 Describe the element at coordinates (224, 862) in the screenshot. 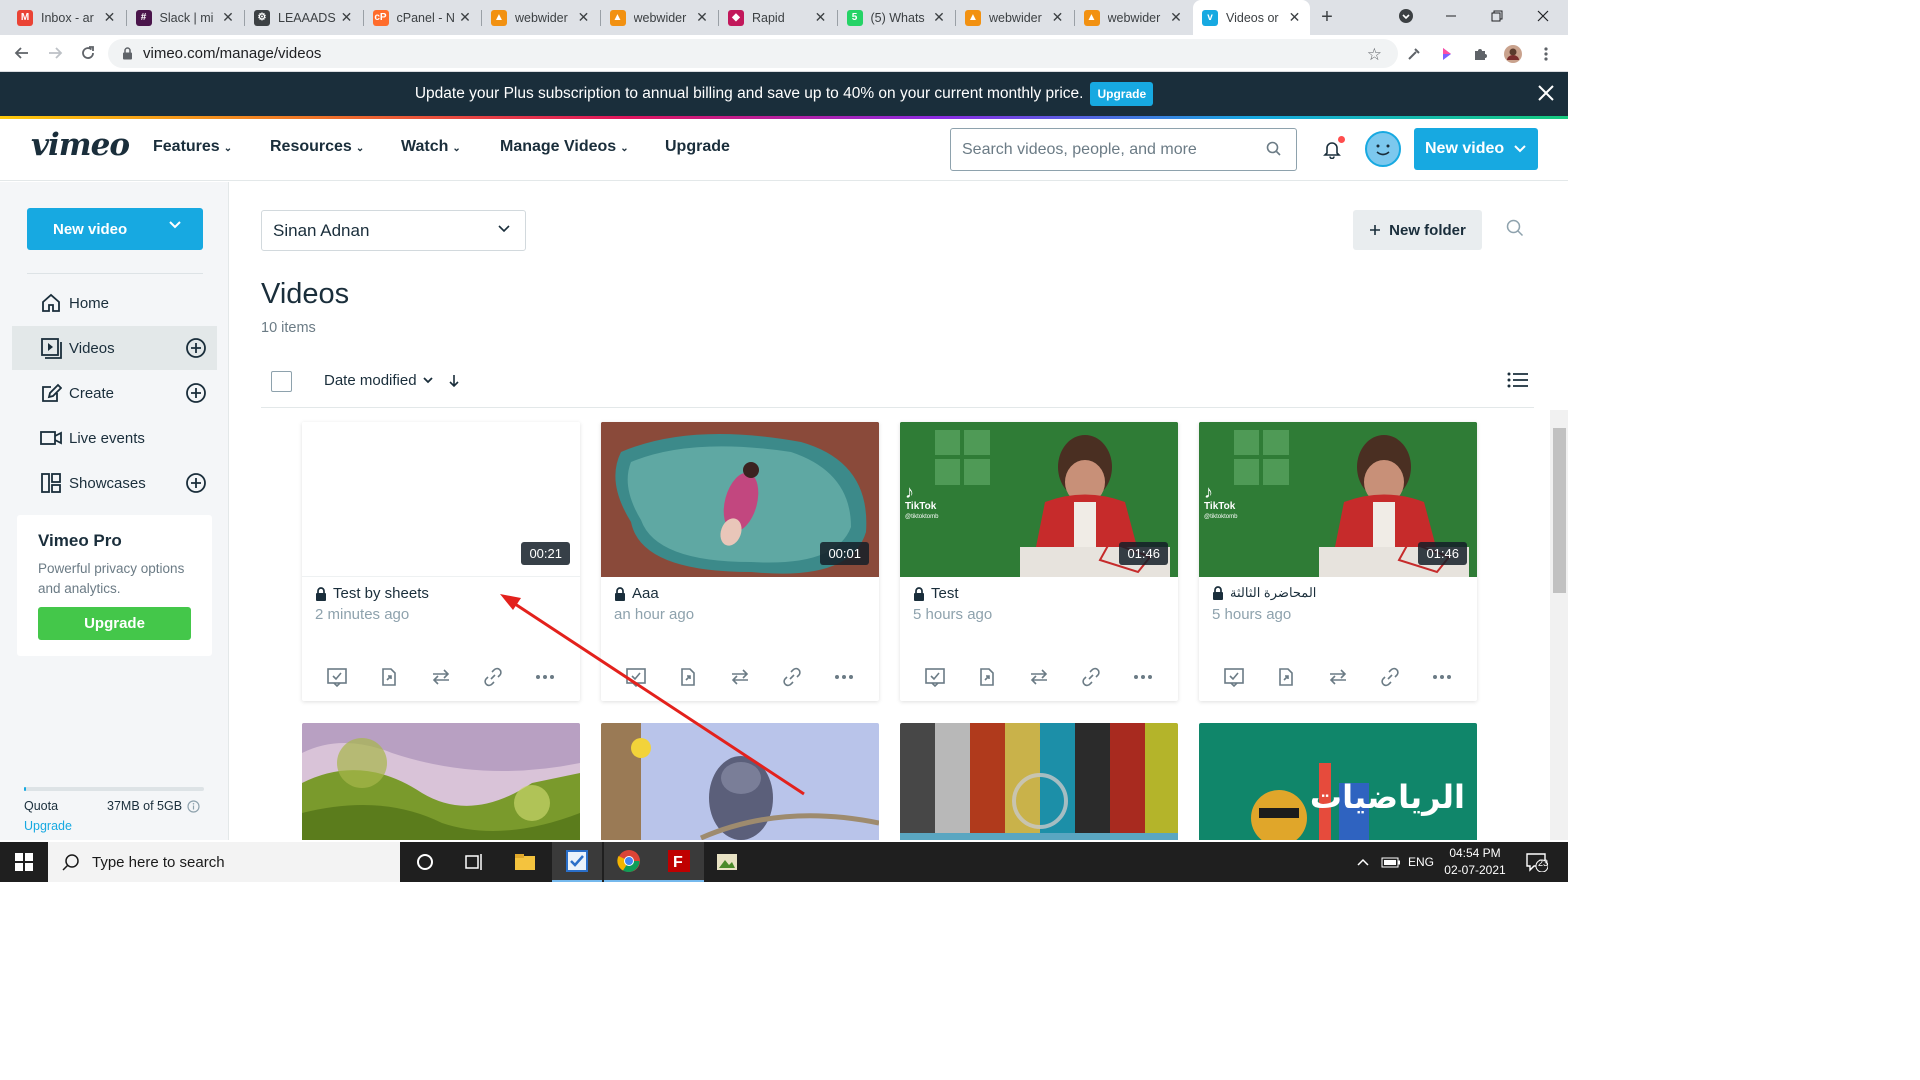

I see `taskbar-search: Type here to search` at that location.